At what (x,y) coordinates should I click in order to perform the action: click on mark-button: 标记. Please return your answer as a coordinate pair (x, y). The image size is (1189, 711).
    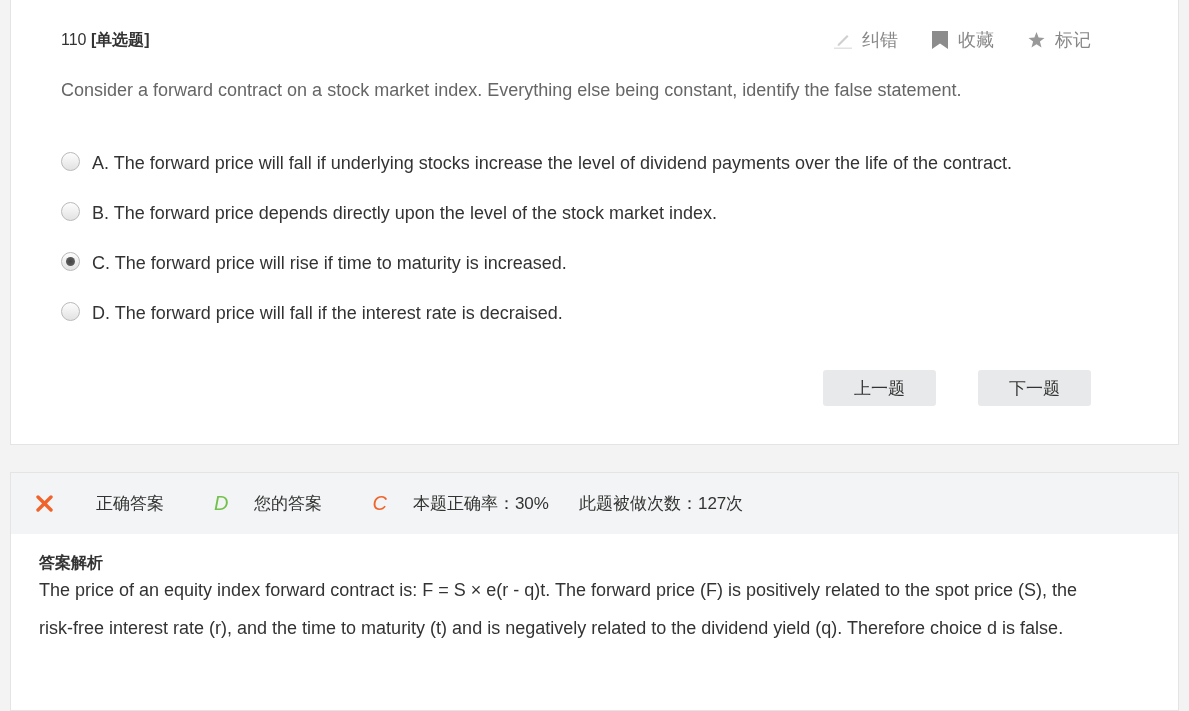
    Looking at the image, I should click on (1059, 40).